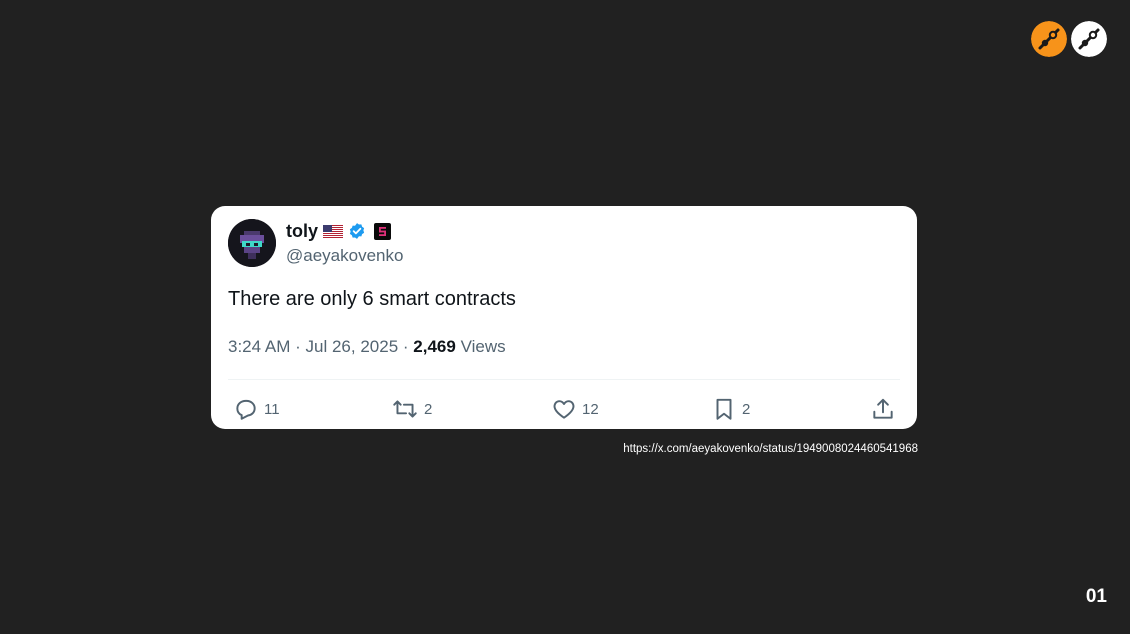 The image size is (1130, 634). I want to click on share-button, so click(883, 409).